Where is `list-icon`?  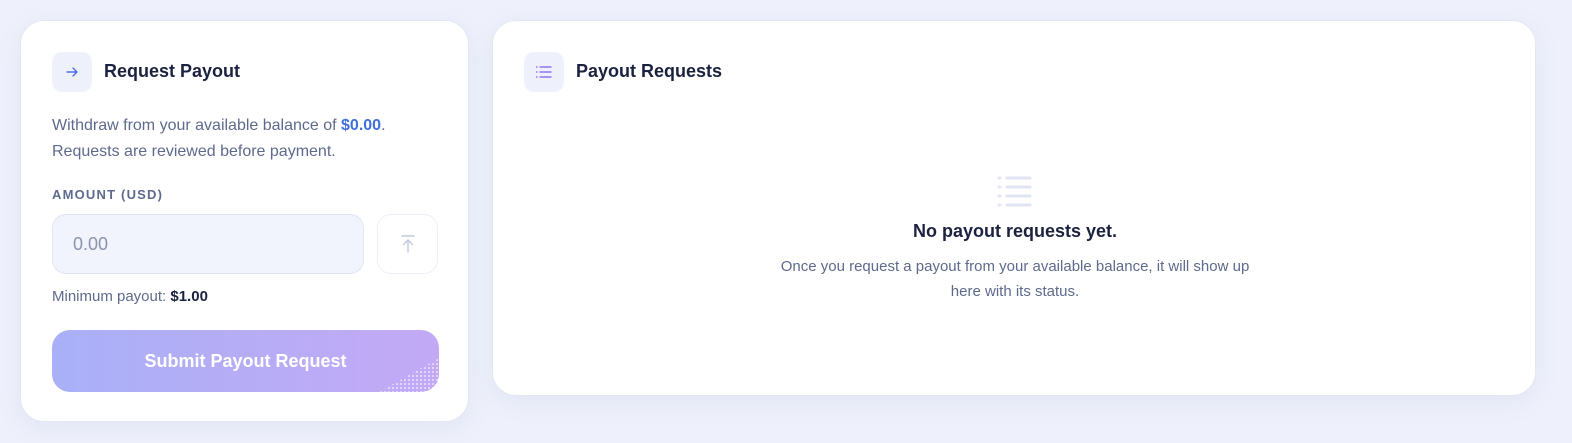
list-icon is located at coordinates (544, 72).